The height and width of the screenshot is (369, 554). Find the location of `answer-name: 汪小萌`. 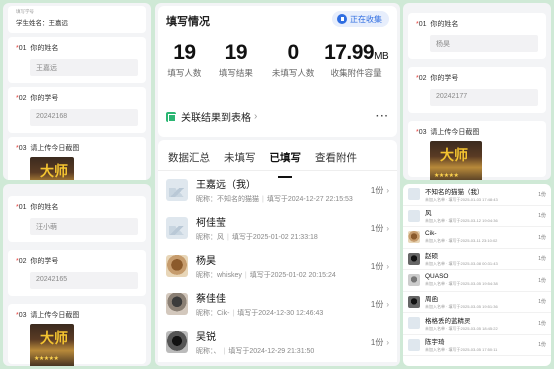

answer-name: 汪小萌 is located at coordinates (84, 226).